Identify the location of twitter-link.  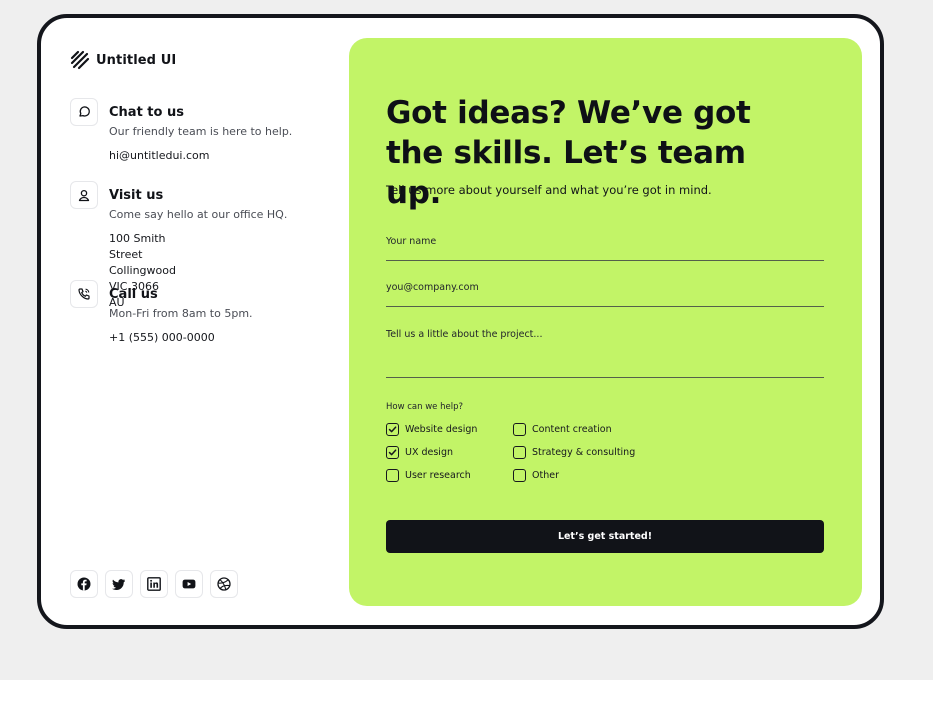
(119, 584).